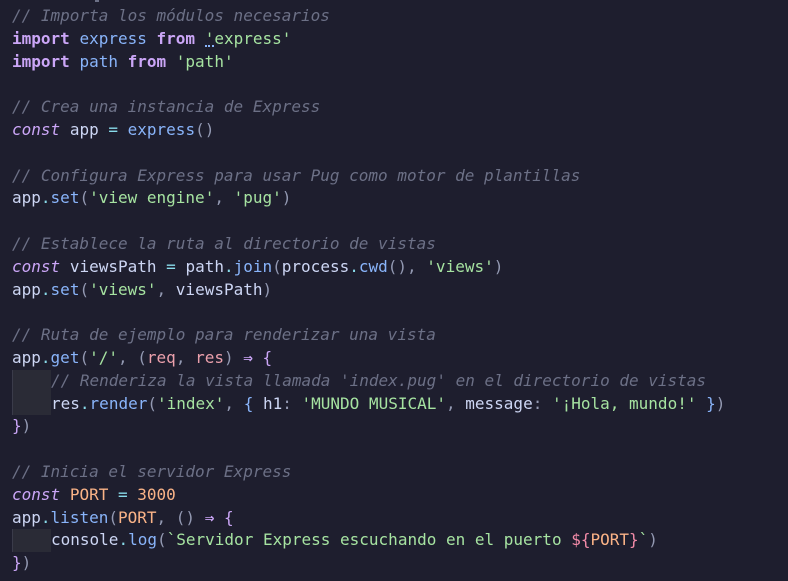 Image resolution: width=788 pixels, height=581 pixels. Describe the element at coordinates (151, 39) in the screenshot. I see `code-line: import express from 'express'` at that location.